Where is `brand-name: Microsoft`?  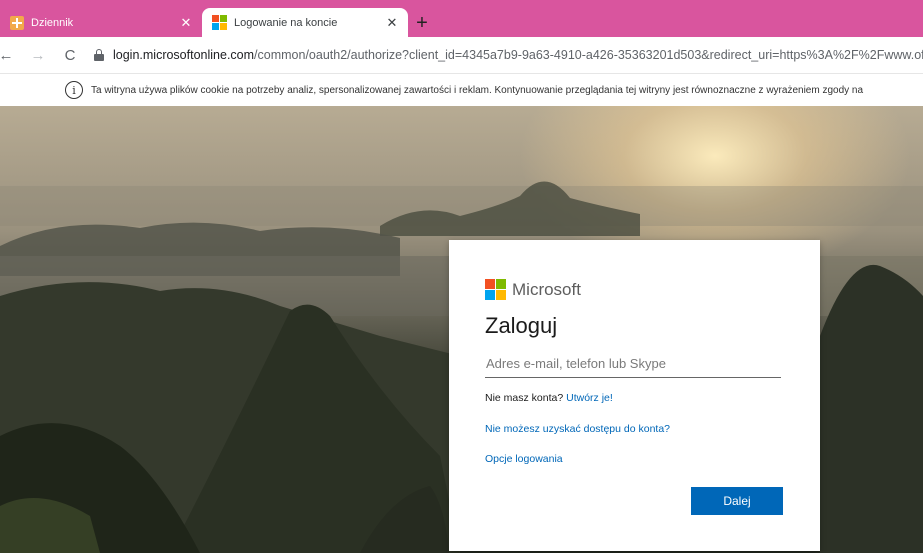 brand-name: Microsoft is located at coordinates (546, 289).